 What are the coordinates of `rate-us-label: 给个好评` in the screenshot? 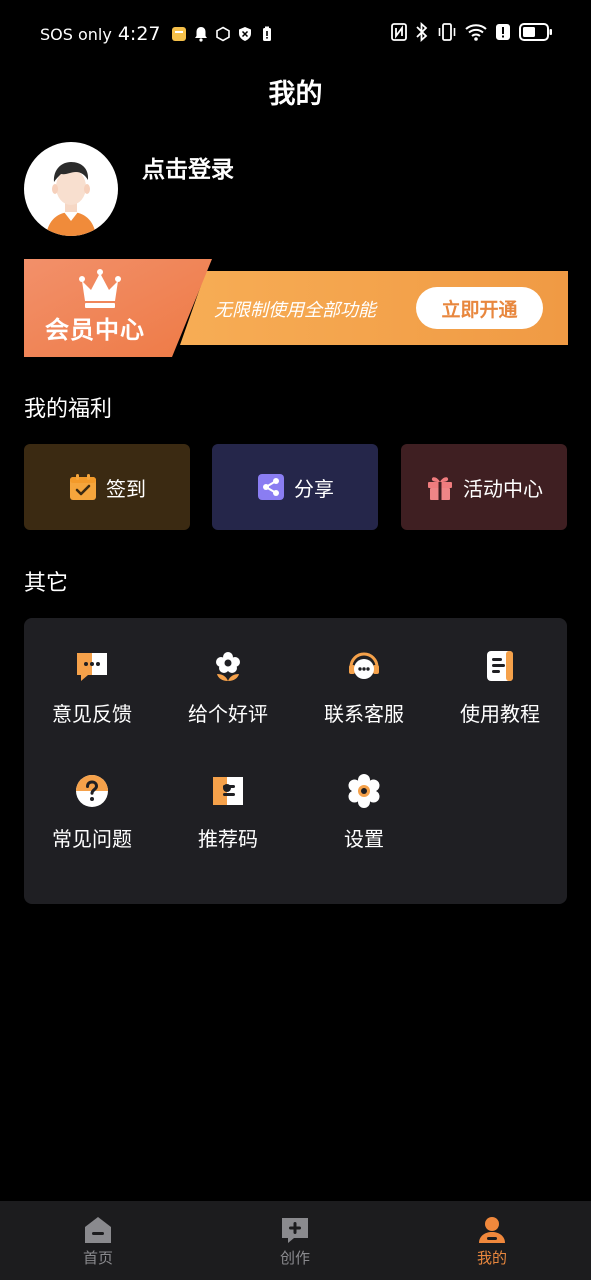 It's located at (228, 714).